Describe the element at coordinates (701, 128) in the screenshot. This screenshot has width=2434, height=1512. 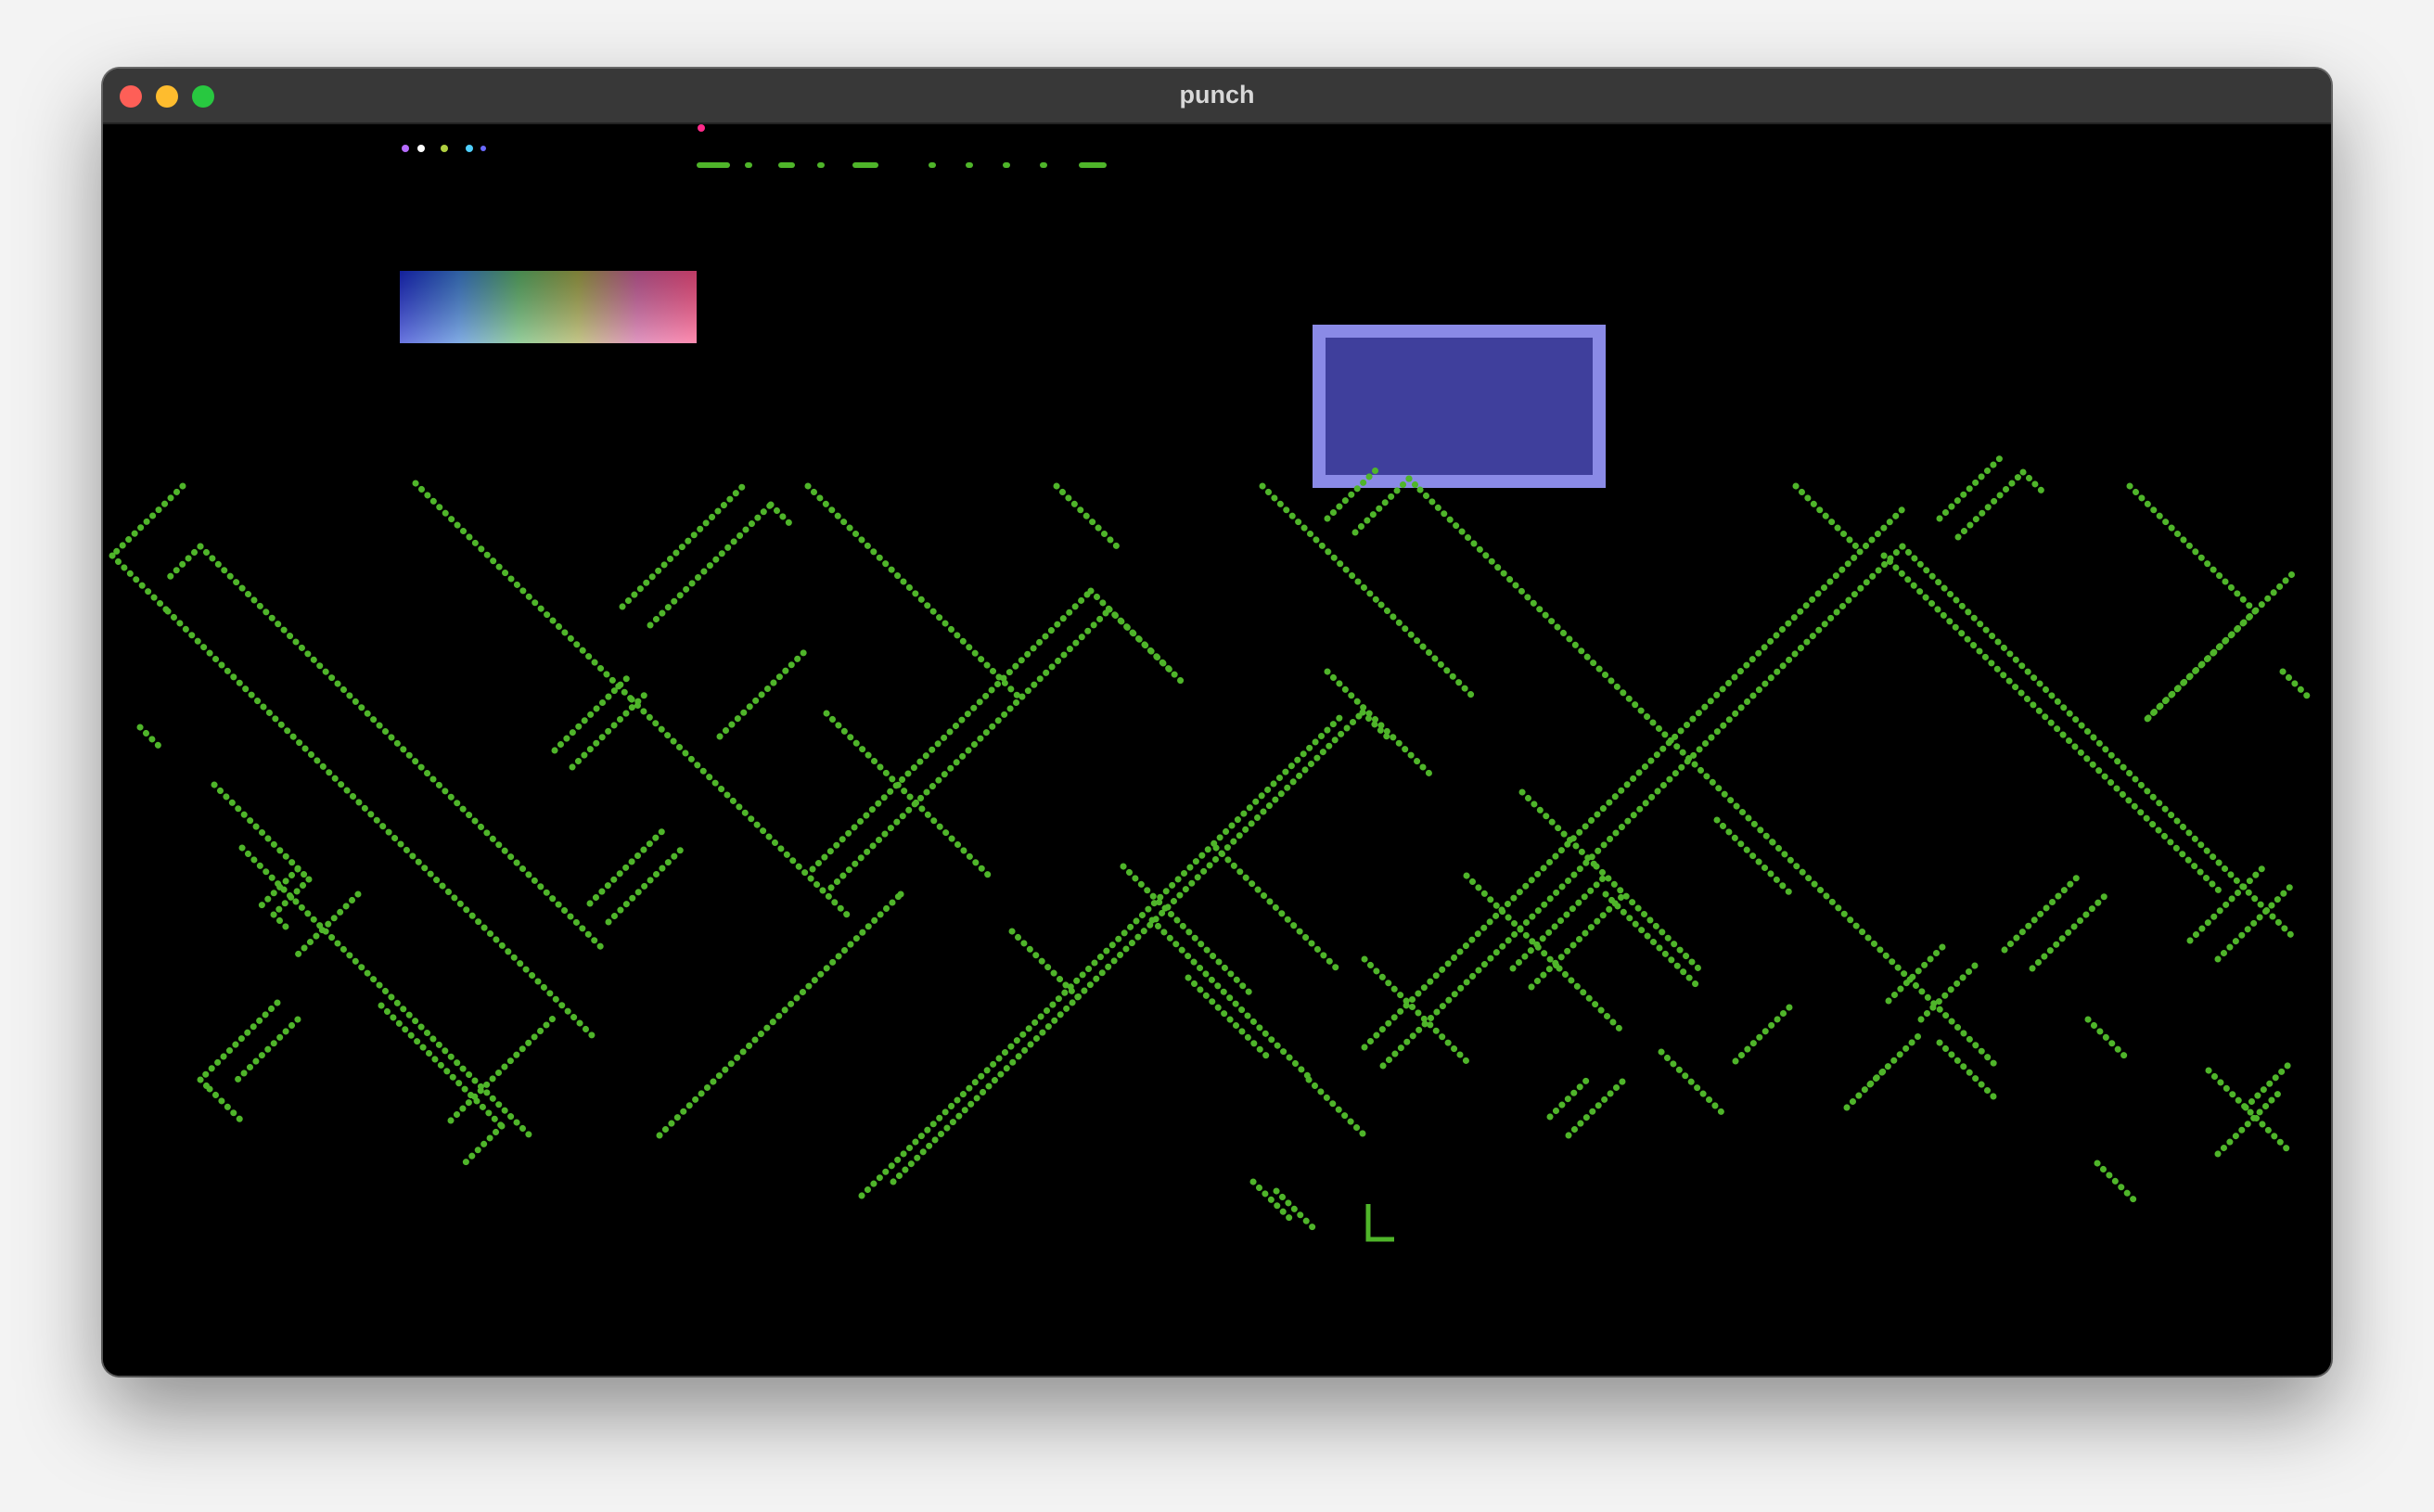
I see `marker-dot` at that location.